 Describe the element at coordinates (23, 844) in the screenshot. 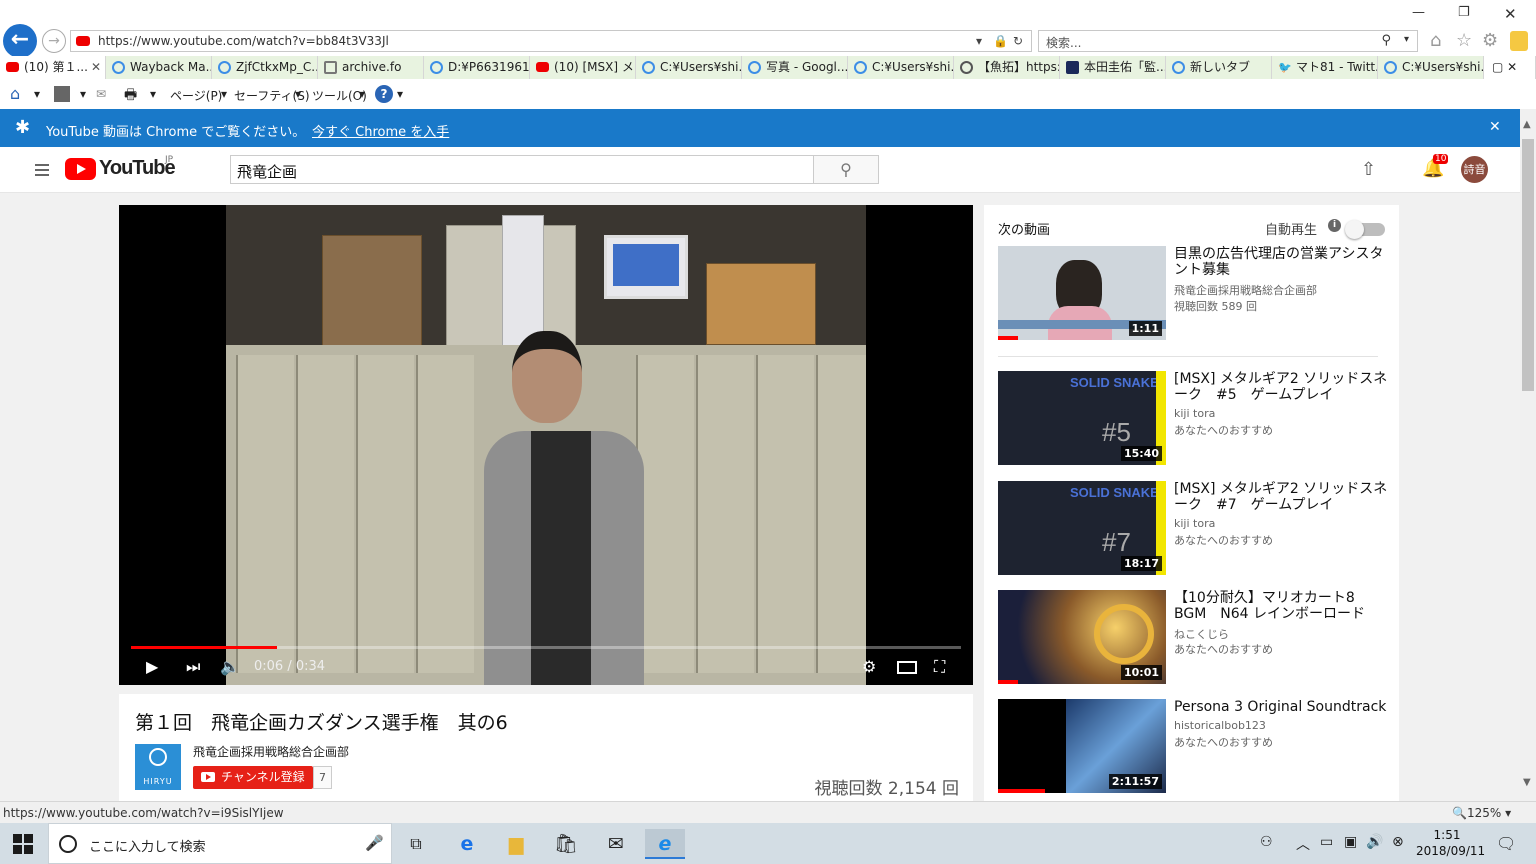

I see `windows-start-icon` at that location.